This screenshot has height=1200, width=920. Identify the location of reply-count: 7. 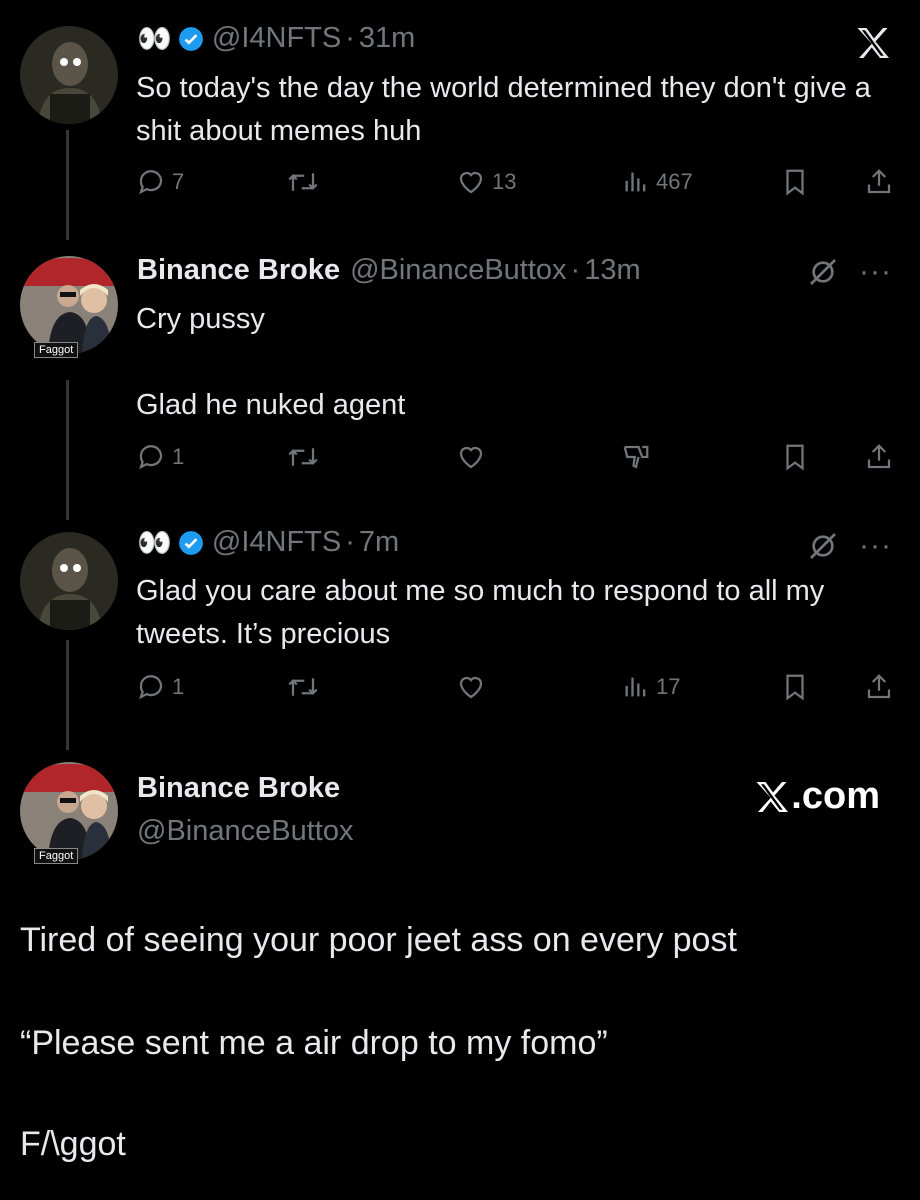
(178, 181).